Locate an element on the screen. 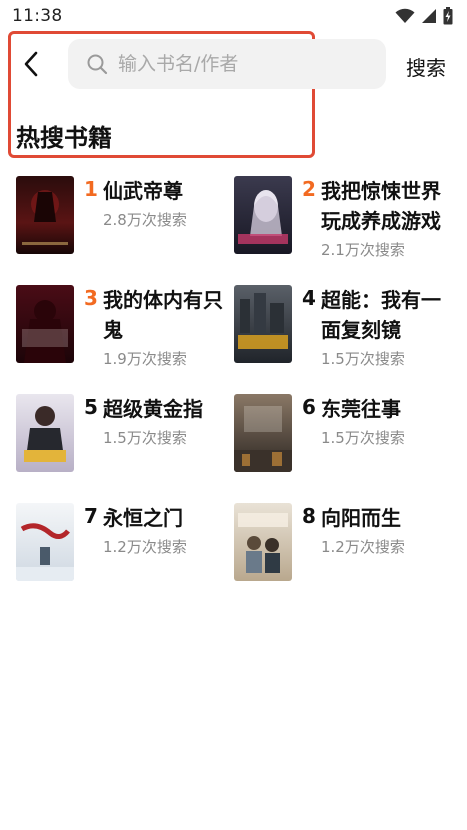 Image resolution: width=467 pixels, height=830 pixels. search-icon is located at coordinates (97, 64).